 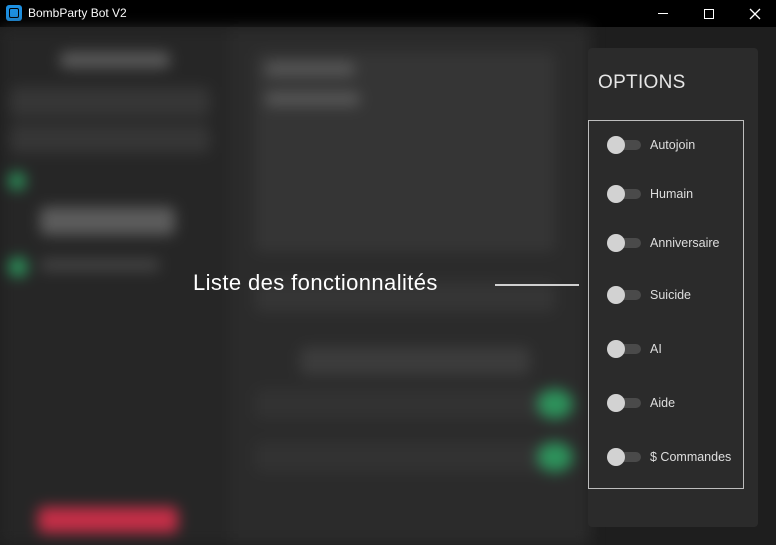 I want to click on title-bar: BombParty Bot V2, so click(x=388, y=13).